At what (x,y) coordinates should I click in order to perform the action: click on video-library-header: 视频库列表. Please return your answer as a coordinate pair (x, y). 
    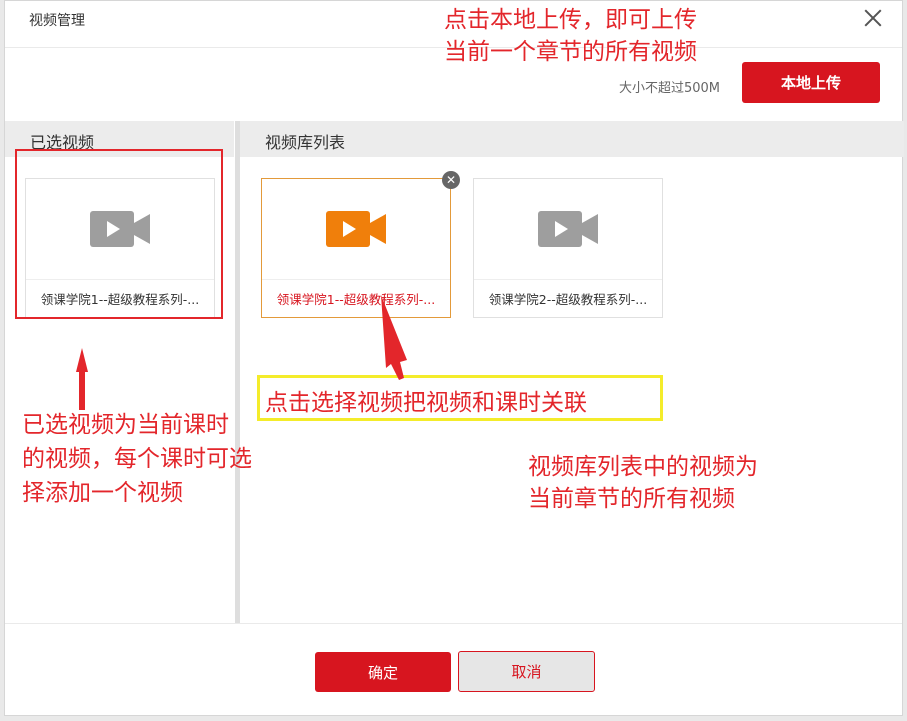
    Looking at the image, I should click on (572, 139).